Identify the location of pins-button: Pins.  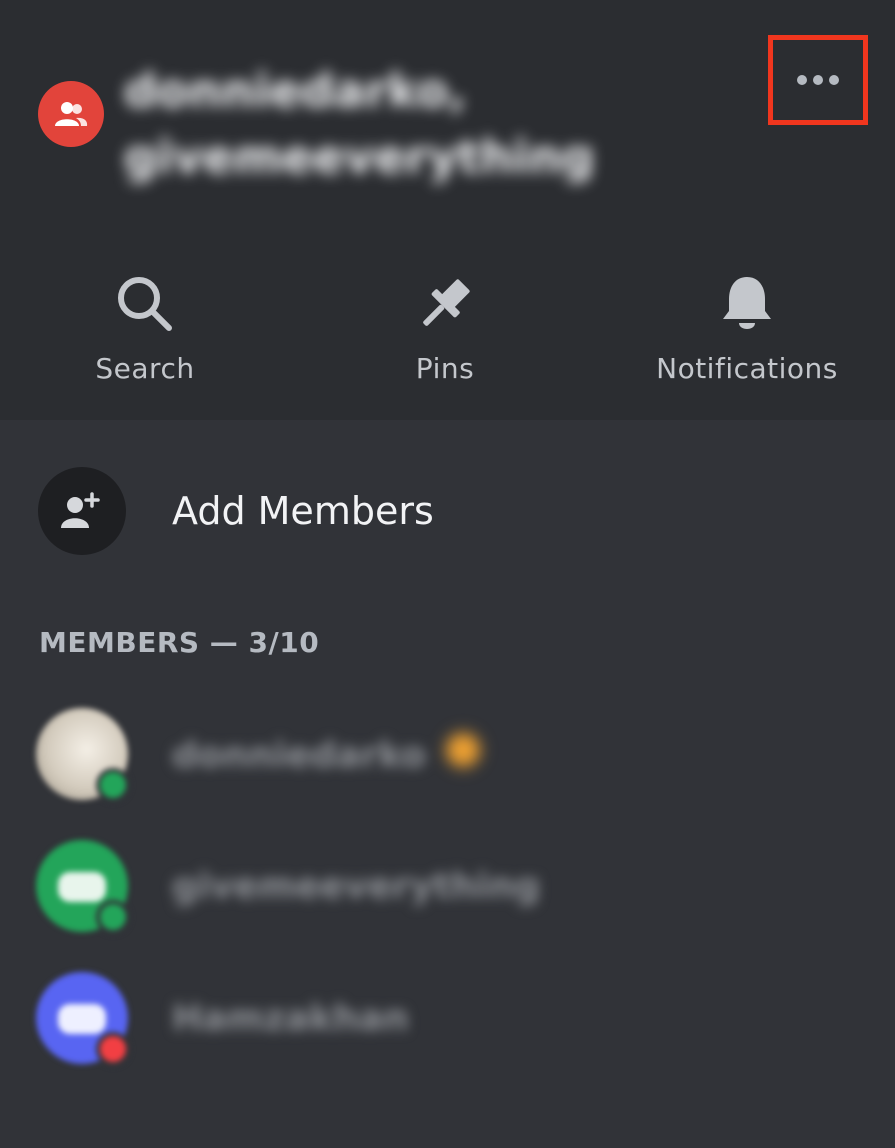
(445, 335).